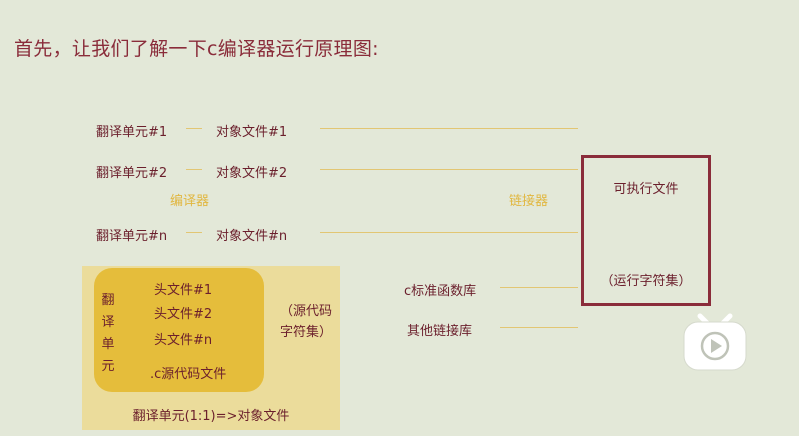  Describe the element at coordinates (190, 201) in the screenshot. I see `compiler-label: 编译器` at that location.